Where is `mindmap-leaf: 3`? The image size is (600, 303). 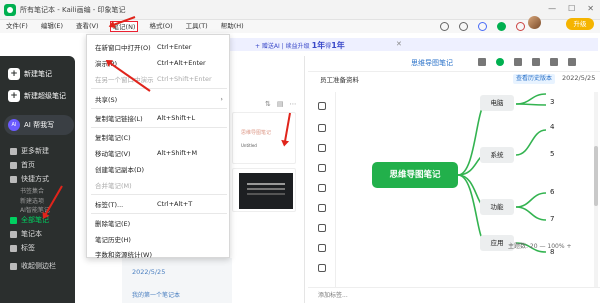
mindmap-leaf: 3 is located at coordinates (552, 102).